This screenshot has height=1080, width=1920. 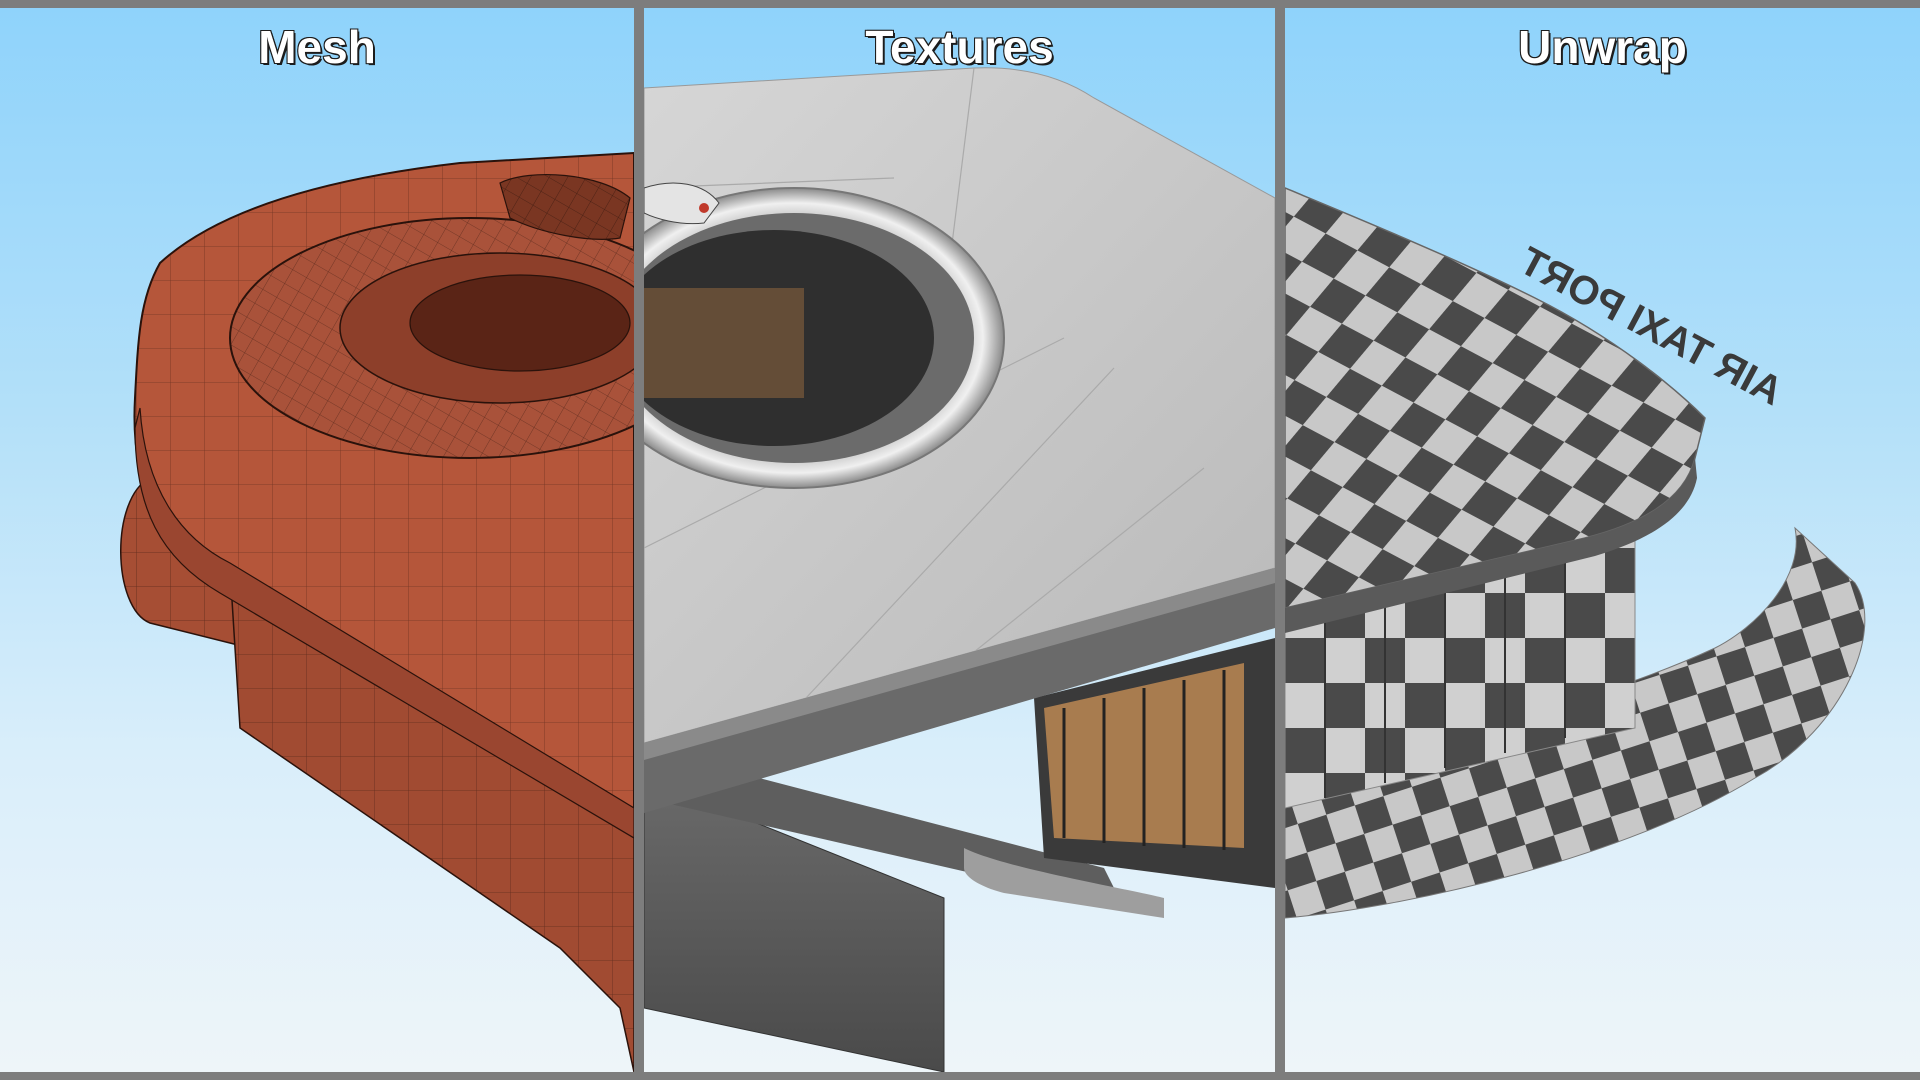 What do you see at coordinates (639, 540) in the screenshot?
I see `panel-divider-left` at bounding box center [639, 540].